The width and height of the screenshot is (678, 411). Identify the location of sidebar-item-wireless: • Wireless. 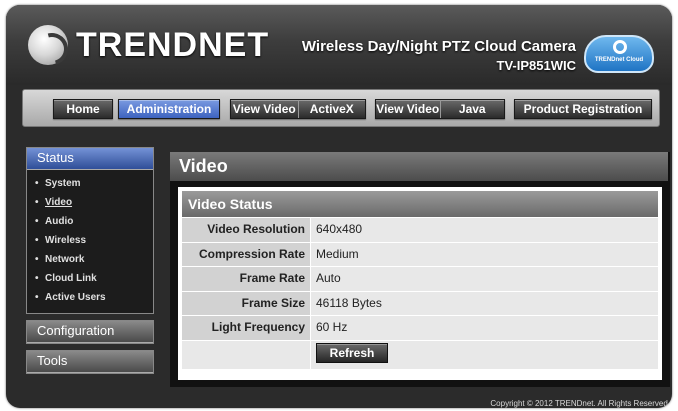
(90, 240).